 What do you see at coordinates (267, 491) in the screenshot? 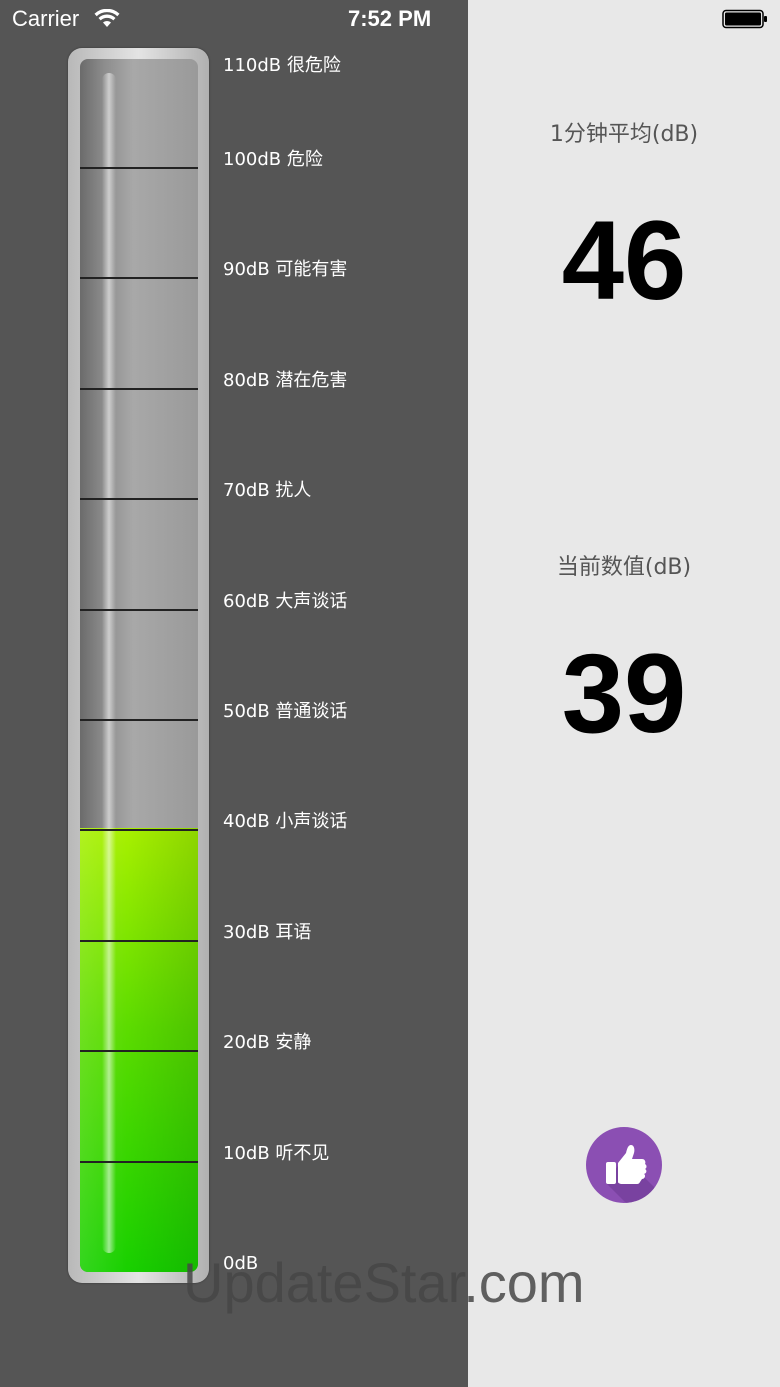
I see `scale-label: 70dB 扰人` at bounding box center [267, 491].